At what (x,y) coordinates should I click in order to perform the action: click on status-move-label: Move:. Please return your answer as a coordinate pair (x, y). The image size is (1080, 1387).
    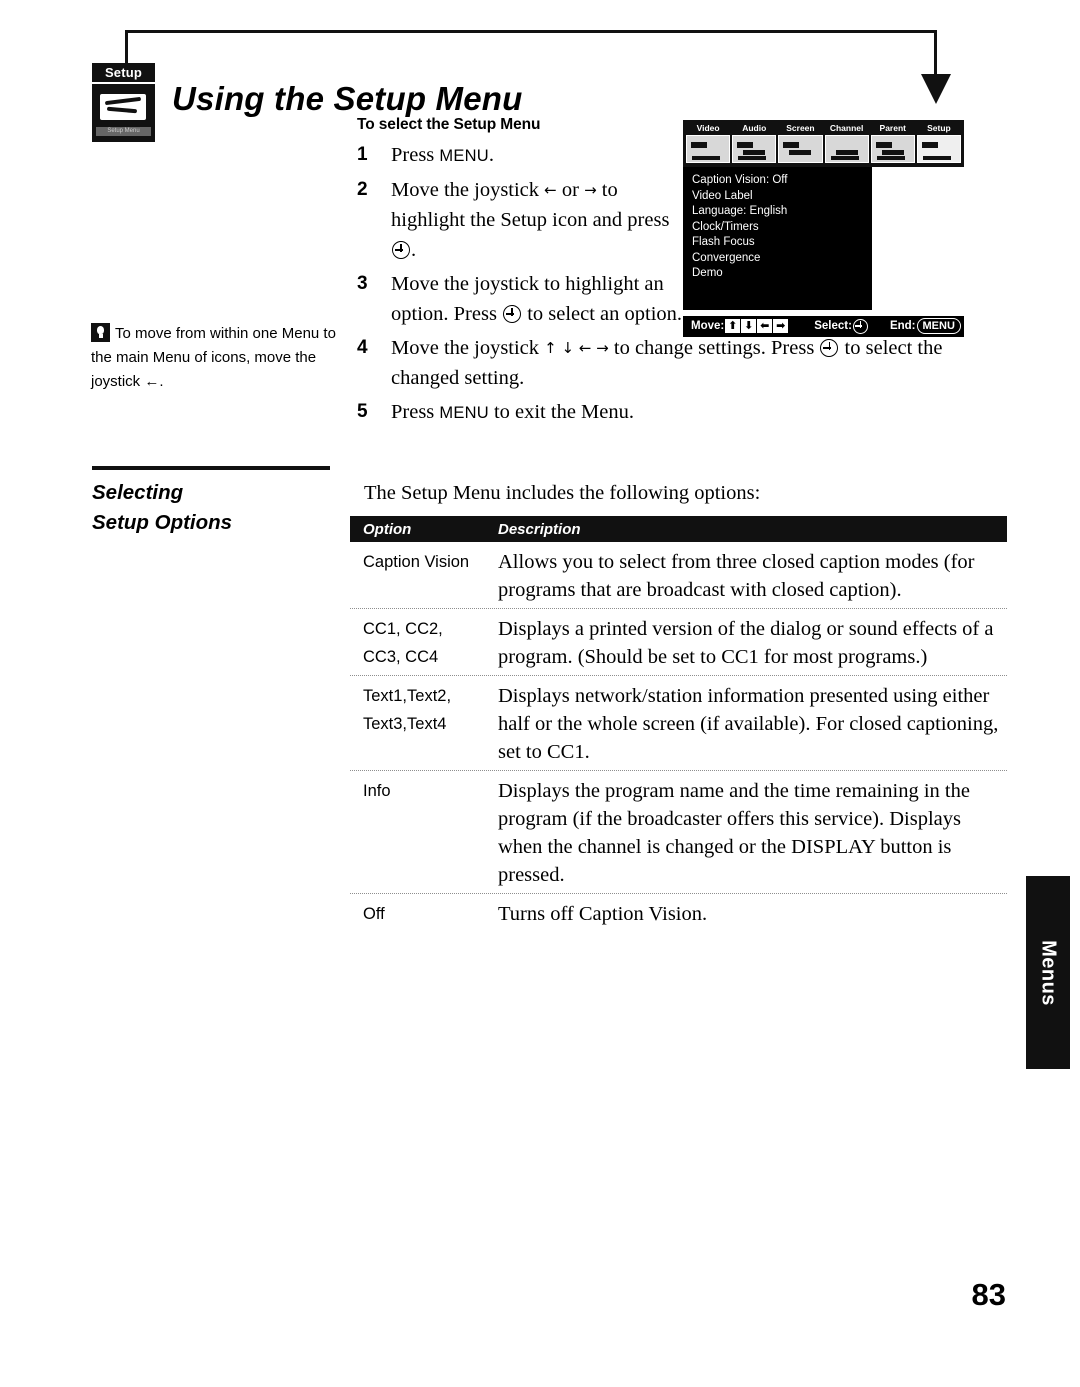
    Looking at the image, I should click on (708, 326).